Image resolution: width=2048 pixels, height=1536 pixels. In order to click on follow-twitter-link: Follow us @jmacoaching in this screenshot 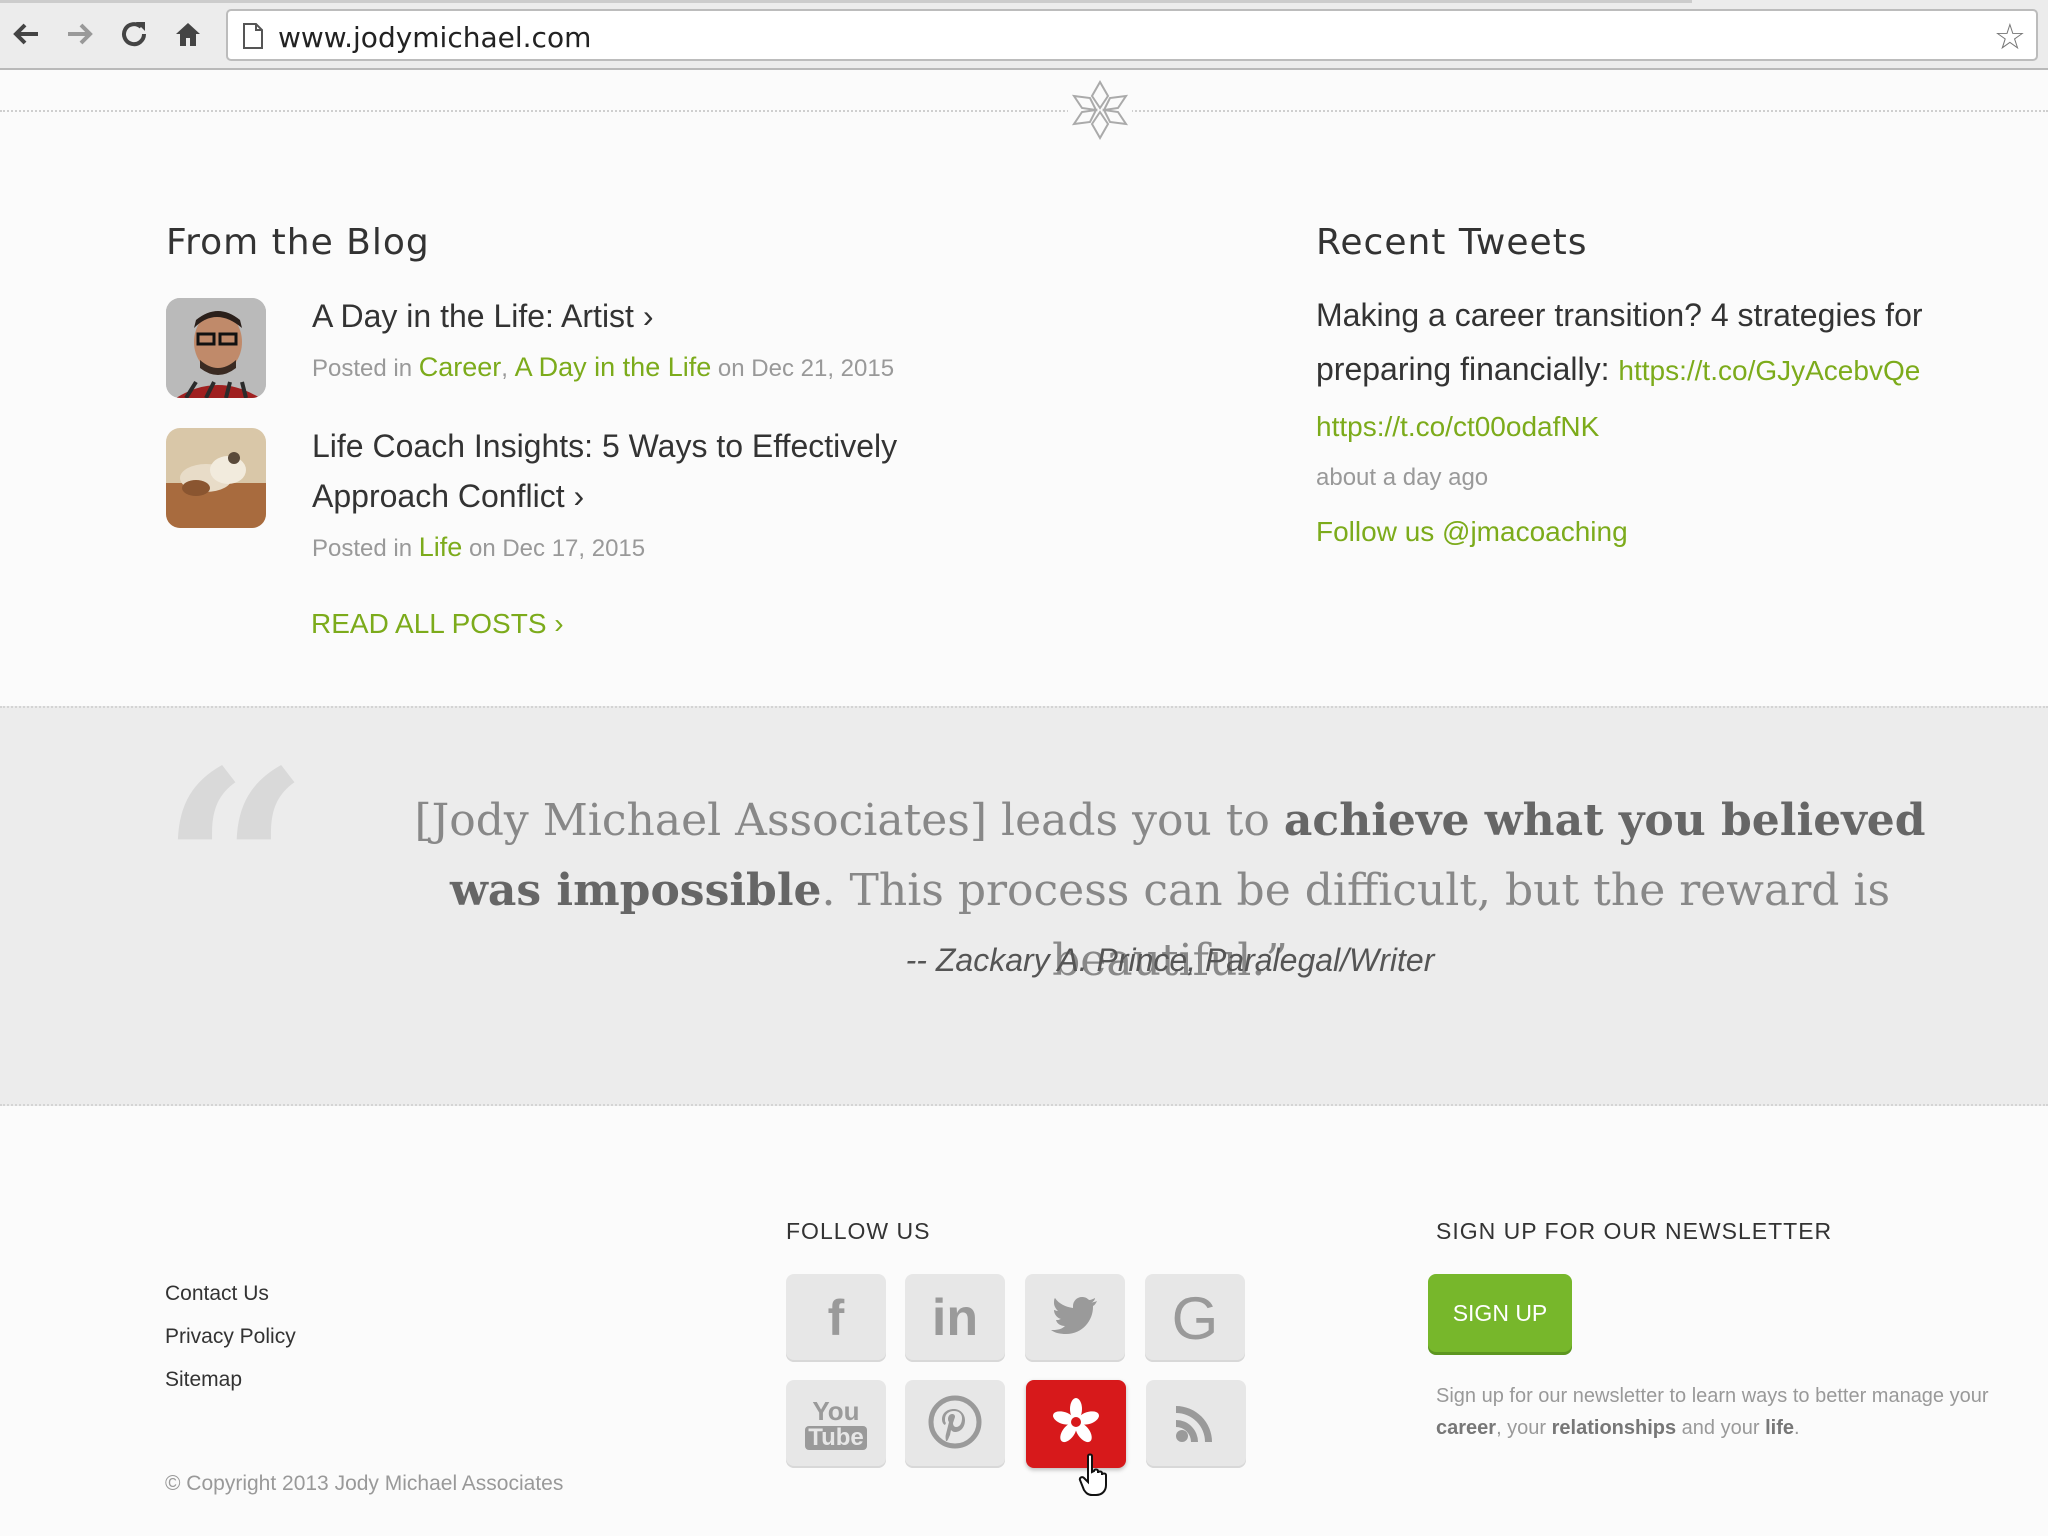, I will do `click(1472, 532)`.